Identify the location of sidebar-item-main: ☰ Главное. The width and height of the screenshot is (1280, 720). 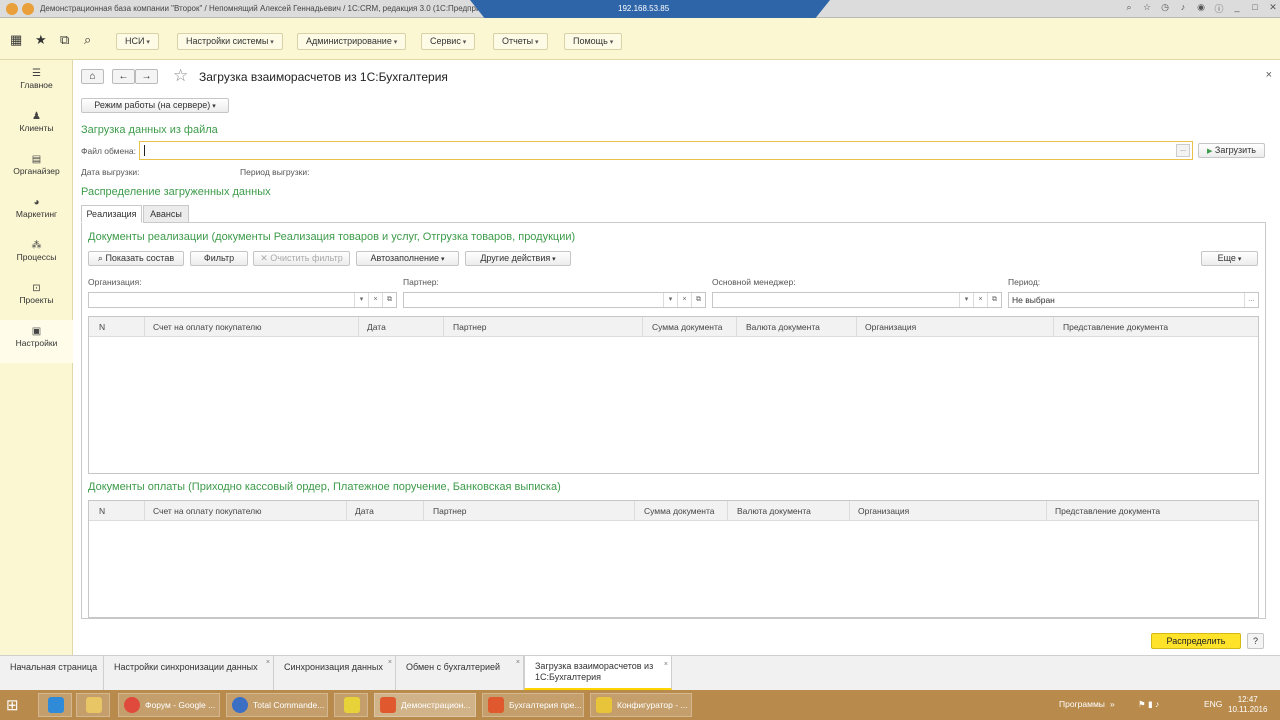
(36, 82).